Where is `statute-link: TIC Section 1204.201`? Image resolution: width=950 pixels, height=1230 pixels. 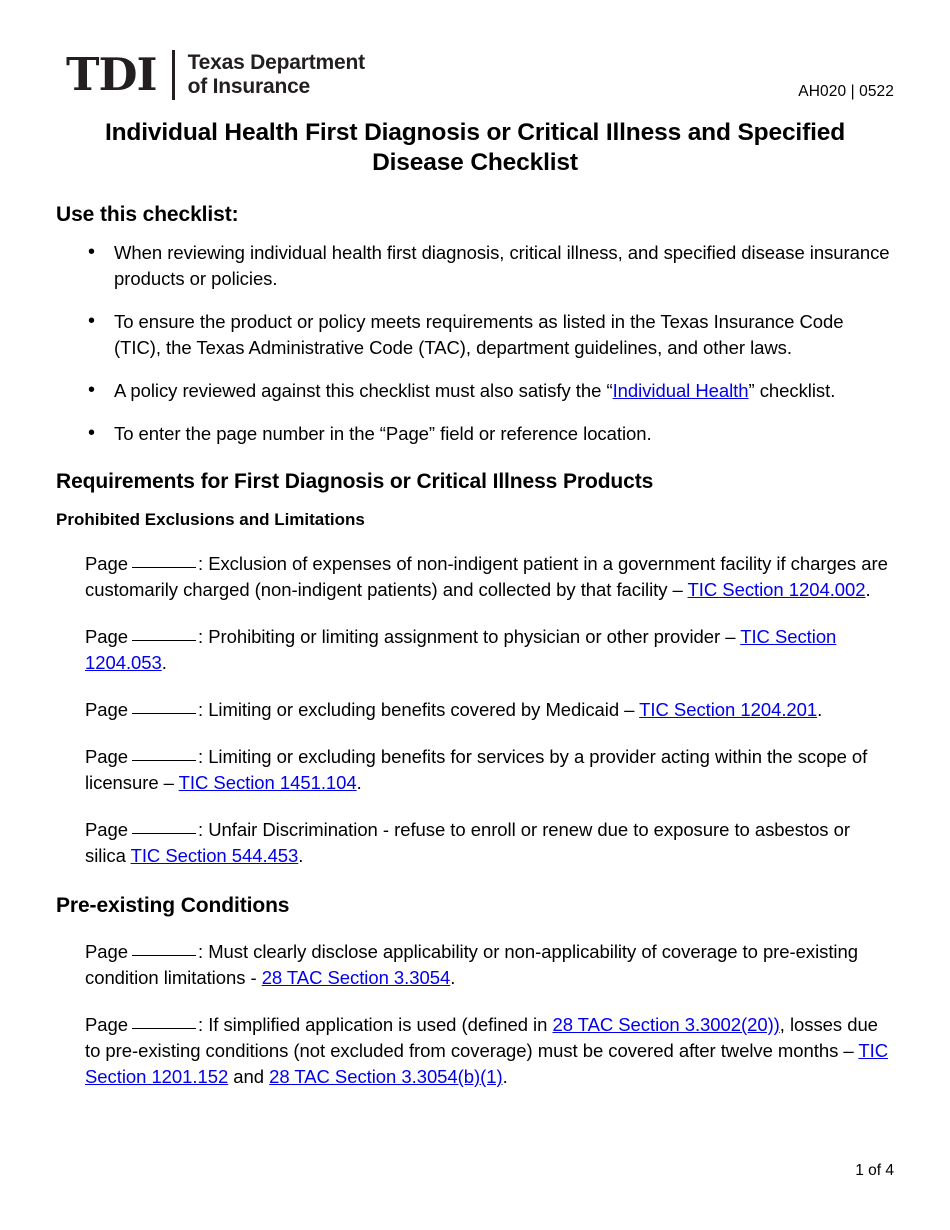
statute-link: TIC Section 1204.201 is located at coordinates (728, 709).